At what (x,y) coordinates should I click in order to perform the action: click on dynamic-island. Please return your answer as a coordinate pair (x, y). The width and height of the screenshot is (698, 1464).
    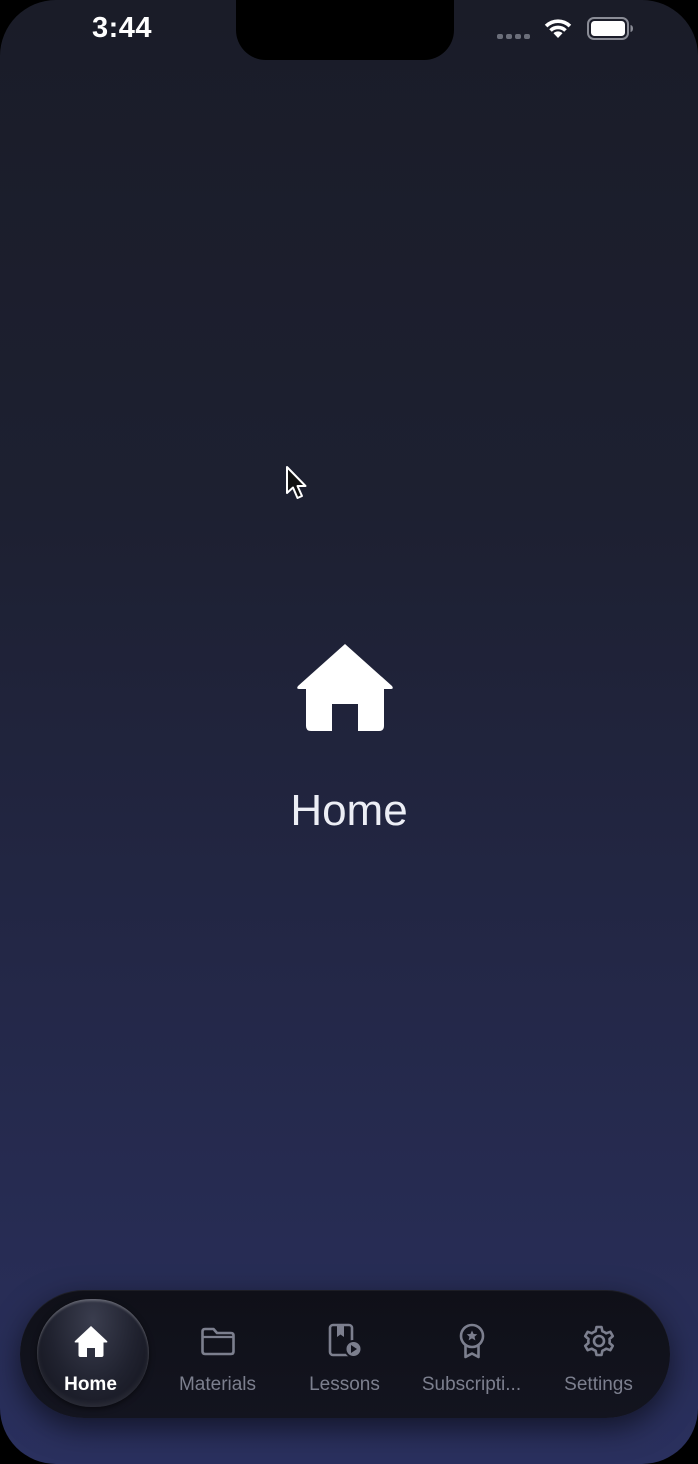
    Looking at the image, I should click on (345, 30).